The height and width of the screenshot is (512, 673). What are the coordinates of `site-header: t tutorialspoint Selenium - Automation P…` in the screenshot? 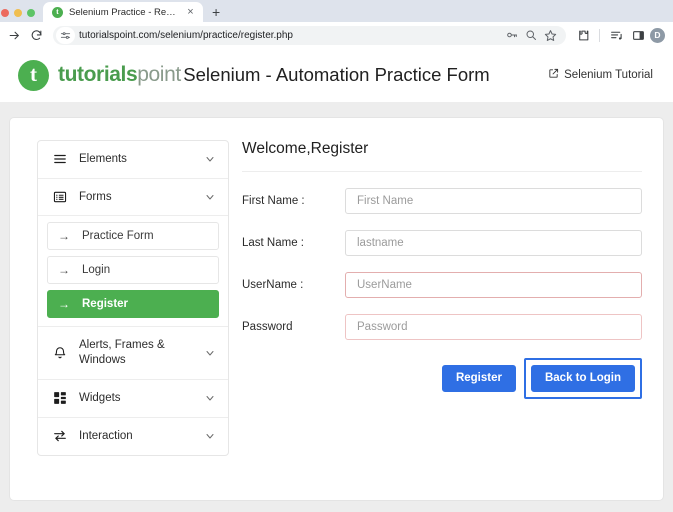 It's located at (336, 75).